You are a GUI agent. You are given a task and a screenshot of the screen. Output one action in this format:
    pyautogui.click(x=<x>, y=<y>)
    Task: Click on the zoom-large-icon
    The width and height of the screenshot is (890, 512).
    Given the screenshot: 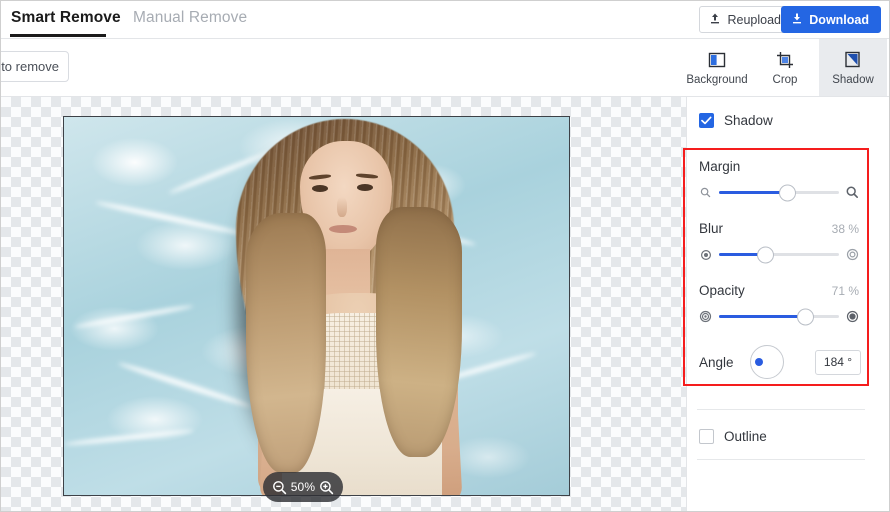 What is the action you would take?
    pyautogui.click(x=852, y=192)
    